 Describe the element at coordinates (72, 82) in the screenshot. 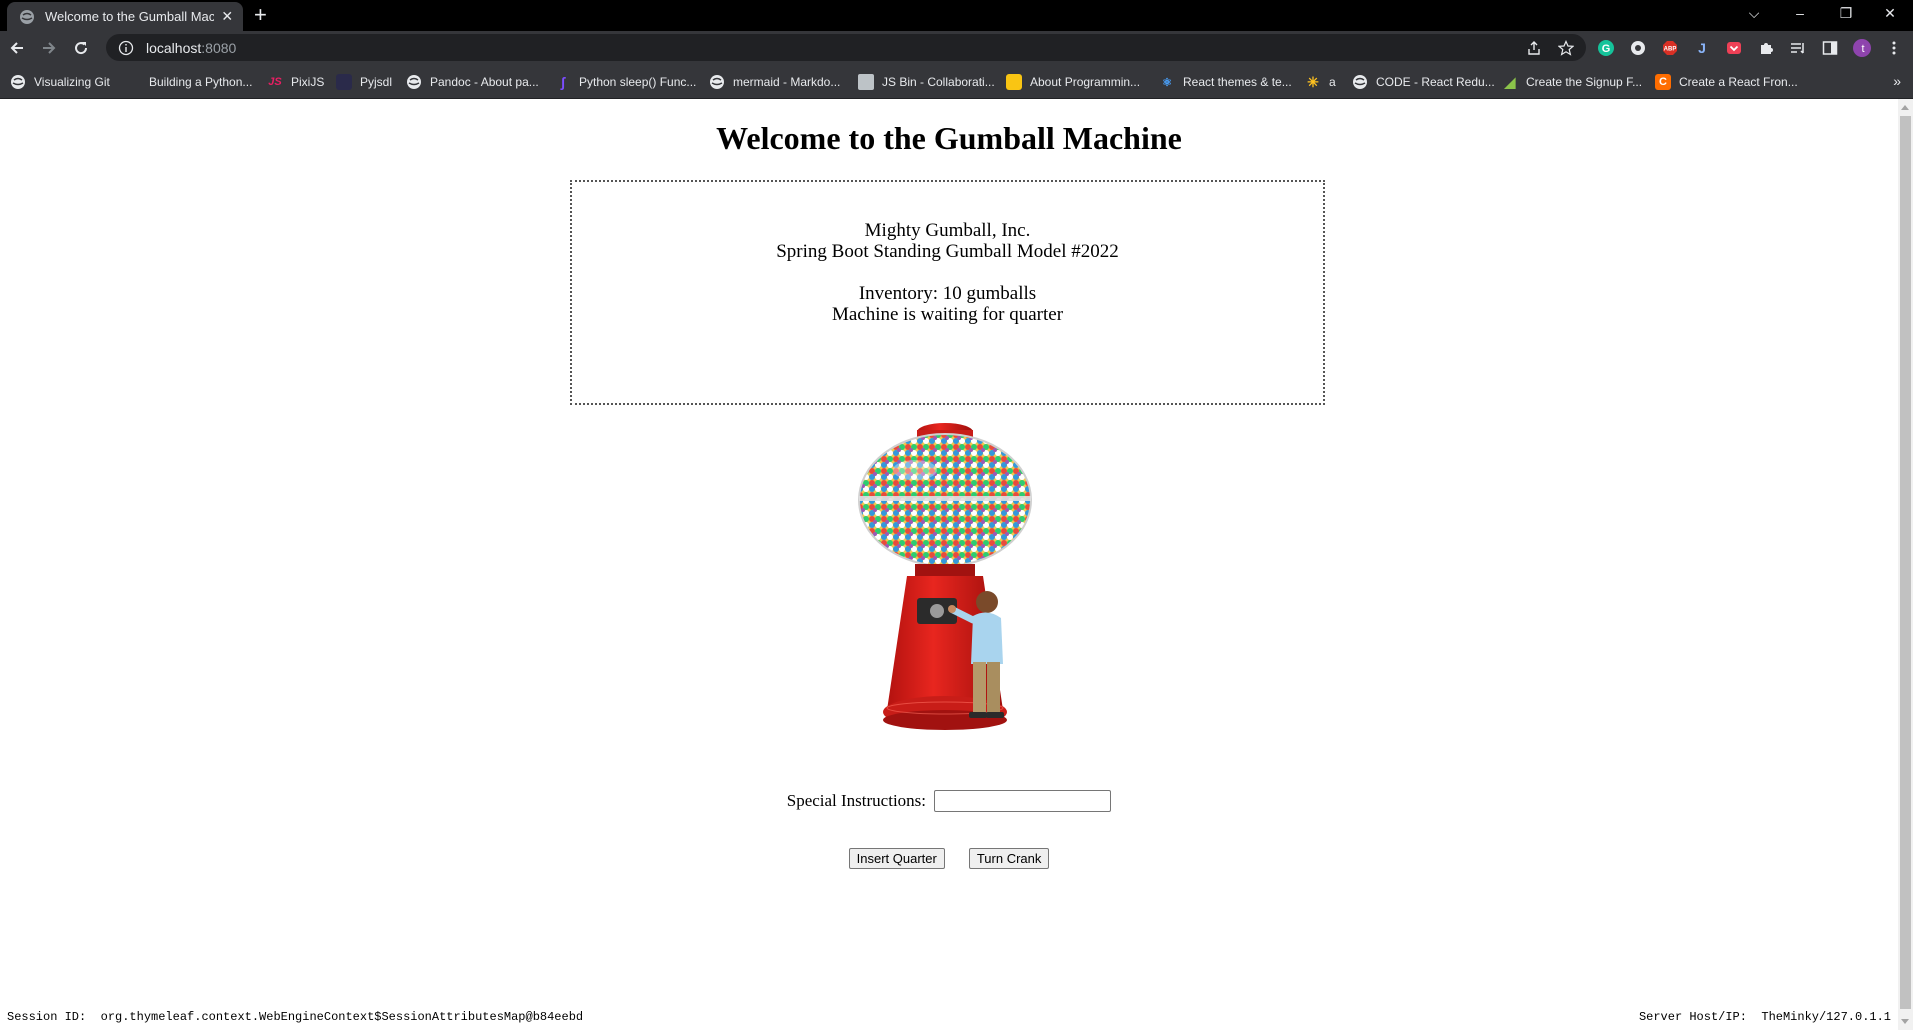

I see `bookmark-label: Visualizing Git` at that location.